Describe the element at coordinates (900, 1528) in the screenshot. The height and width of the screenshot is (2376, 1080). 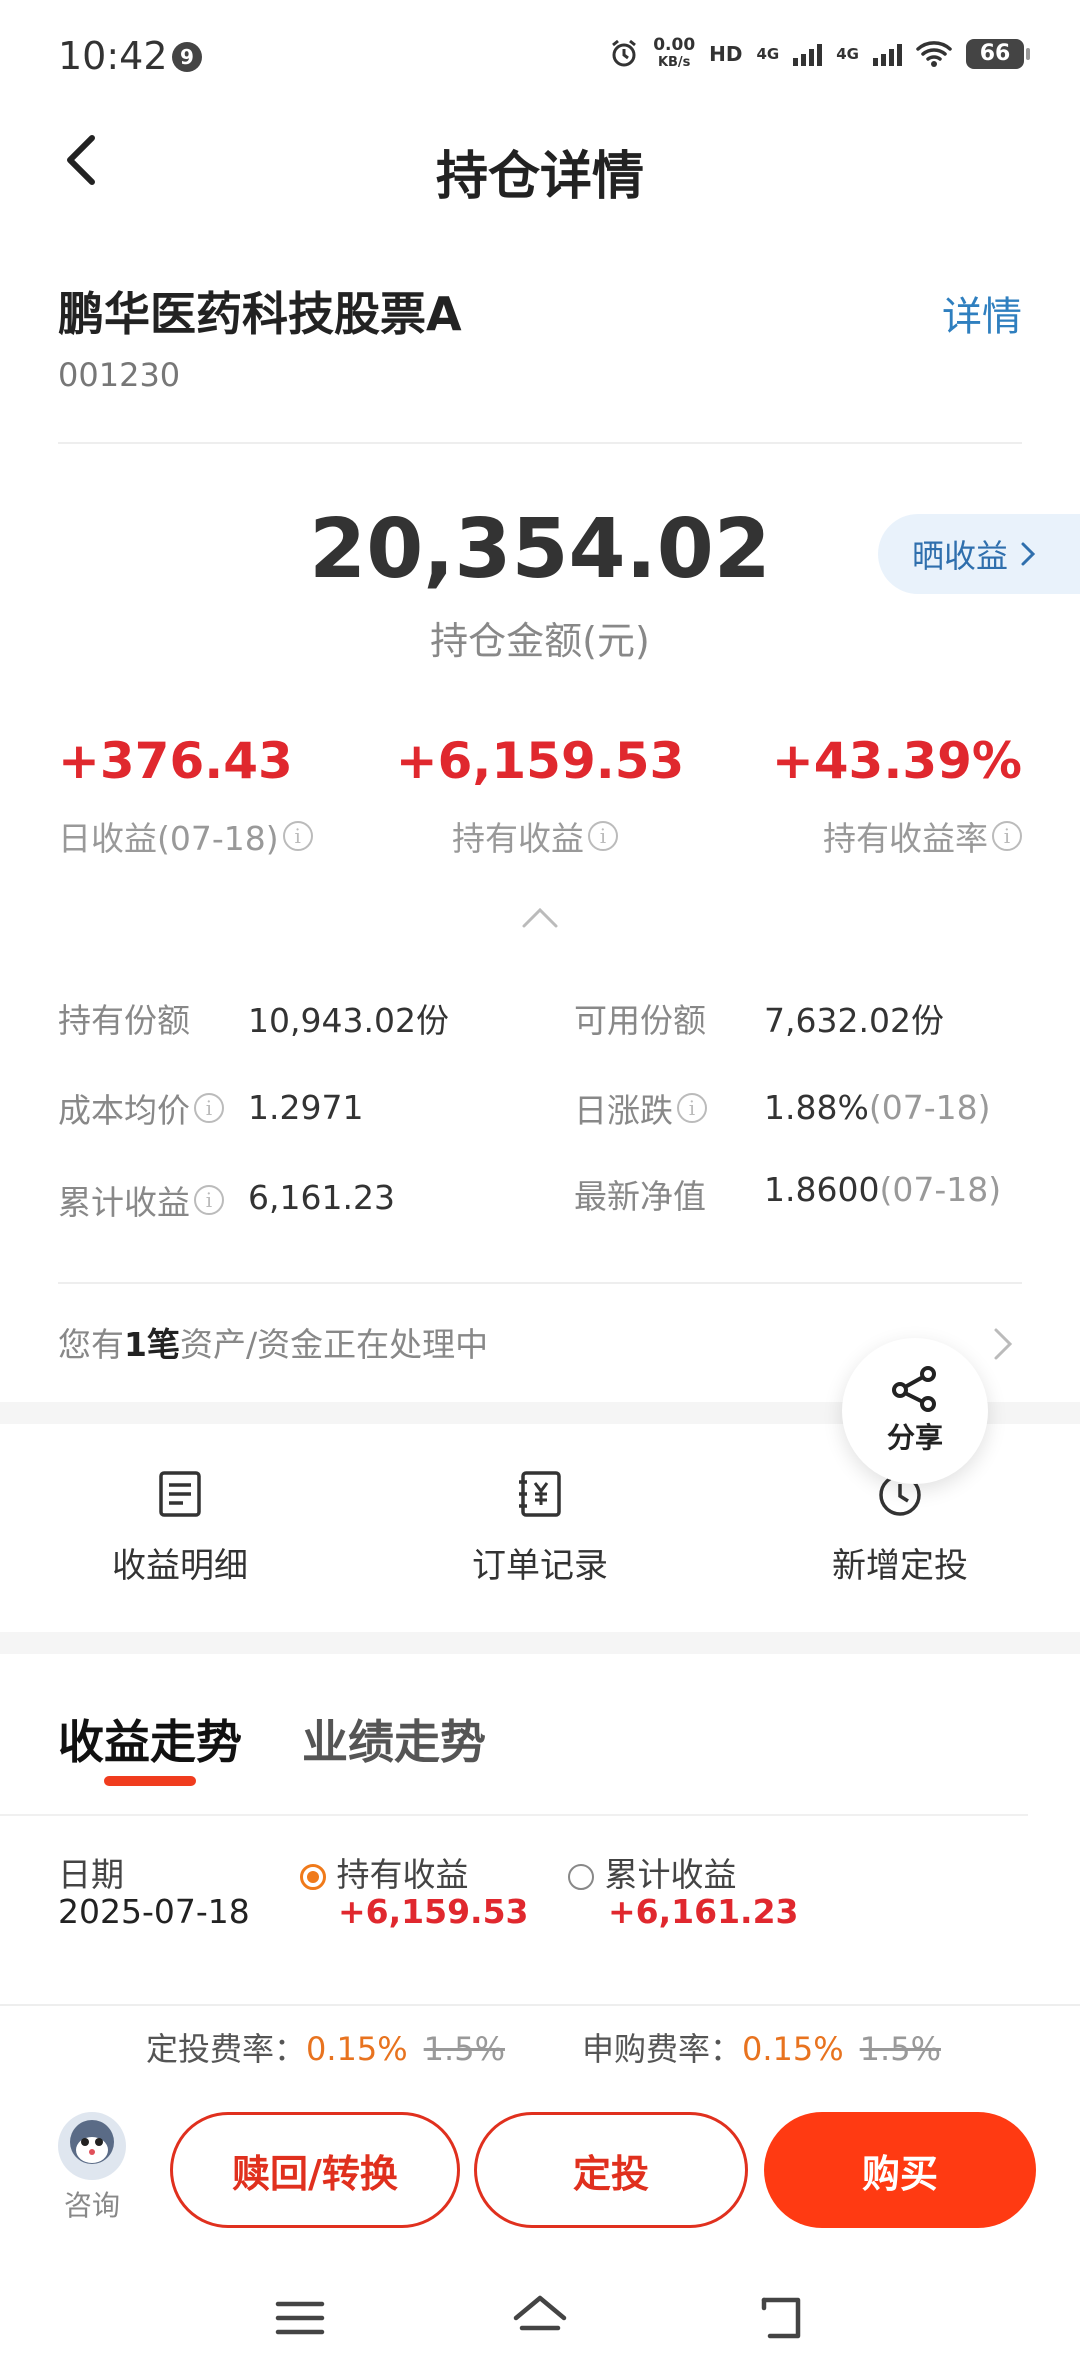
I see `new-sip-button: 新增定投` at that location.